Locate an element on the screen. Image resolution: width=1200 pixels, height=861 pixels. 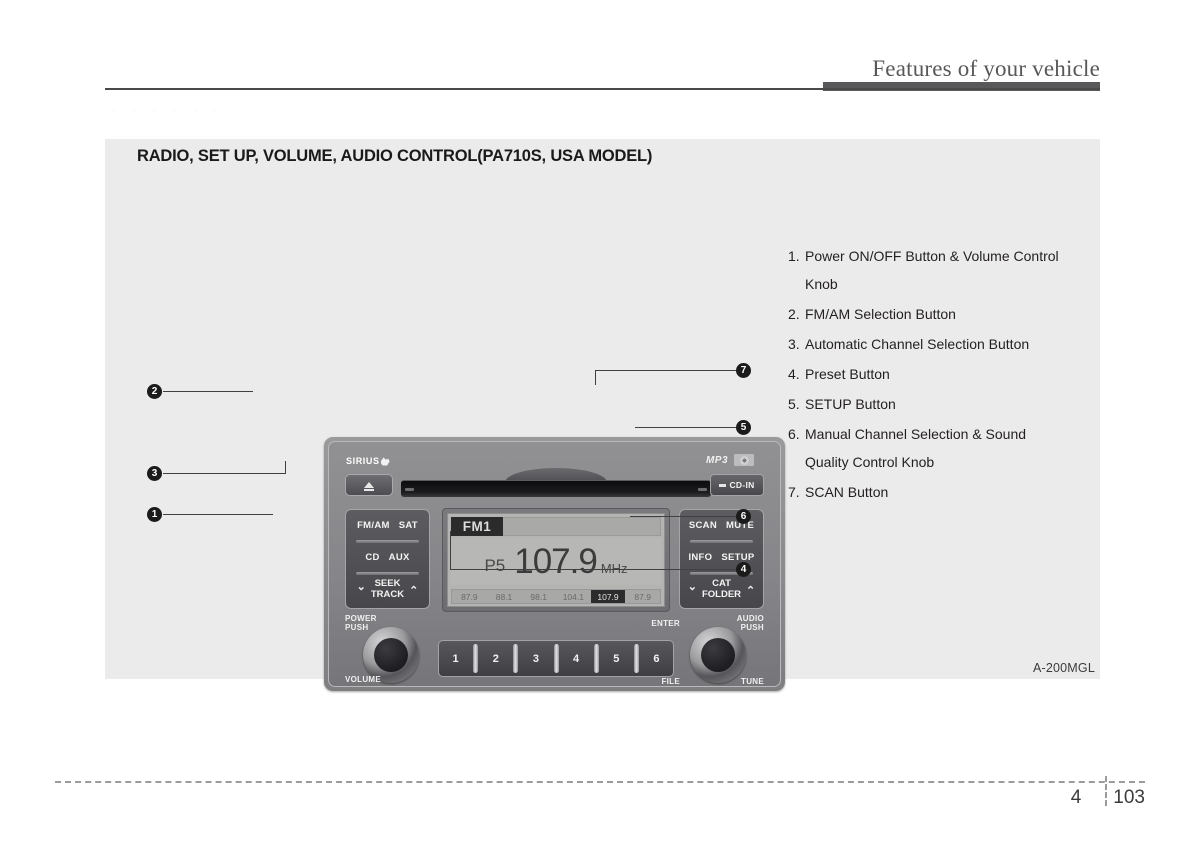
cd-in-dash-icon is located at coordinates (723, 485).